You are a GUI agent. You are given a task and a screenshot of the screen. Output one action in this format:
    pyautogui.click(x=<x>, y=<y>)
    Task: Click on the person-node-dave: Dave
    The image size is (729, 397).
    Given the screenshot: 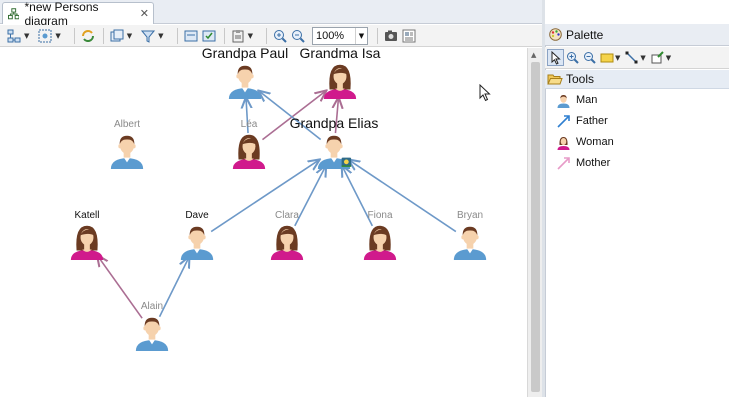 What is the action you would take?
    pyautogui.click(x=197, y=235)
    